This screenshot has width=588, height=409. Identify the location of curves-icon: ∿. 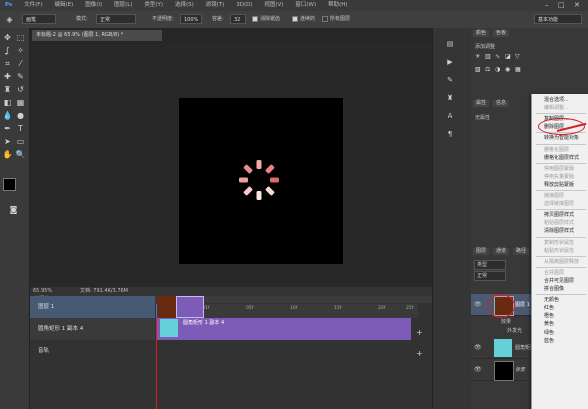
(499, 57).